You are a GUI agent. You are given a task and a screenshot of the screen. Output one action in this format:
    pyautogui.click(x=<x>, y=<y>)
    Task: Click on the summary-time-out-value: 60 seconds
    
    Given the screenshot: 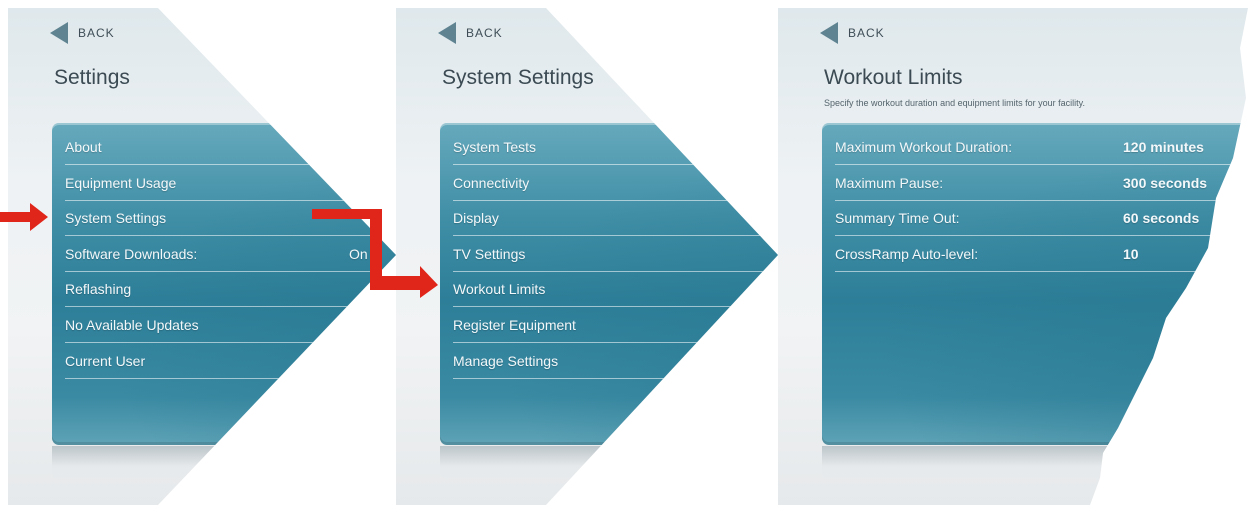 What is the action you would take?
    pyautogui.click(x=1161, y=218)
    